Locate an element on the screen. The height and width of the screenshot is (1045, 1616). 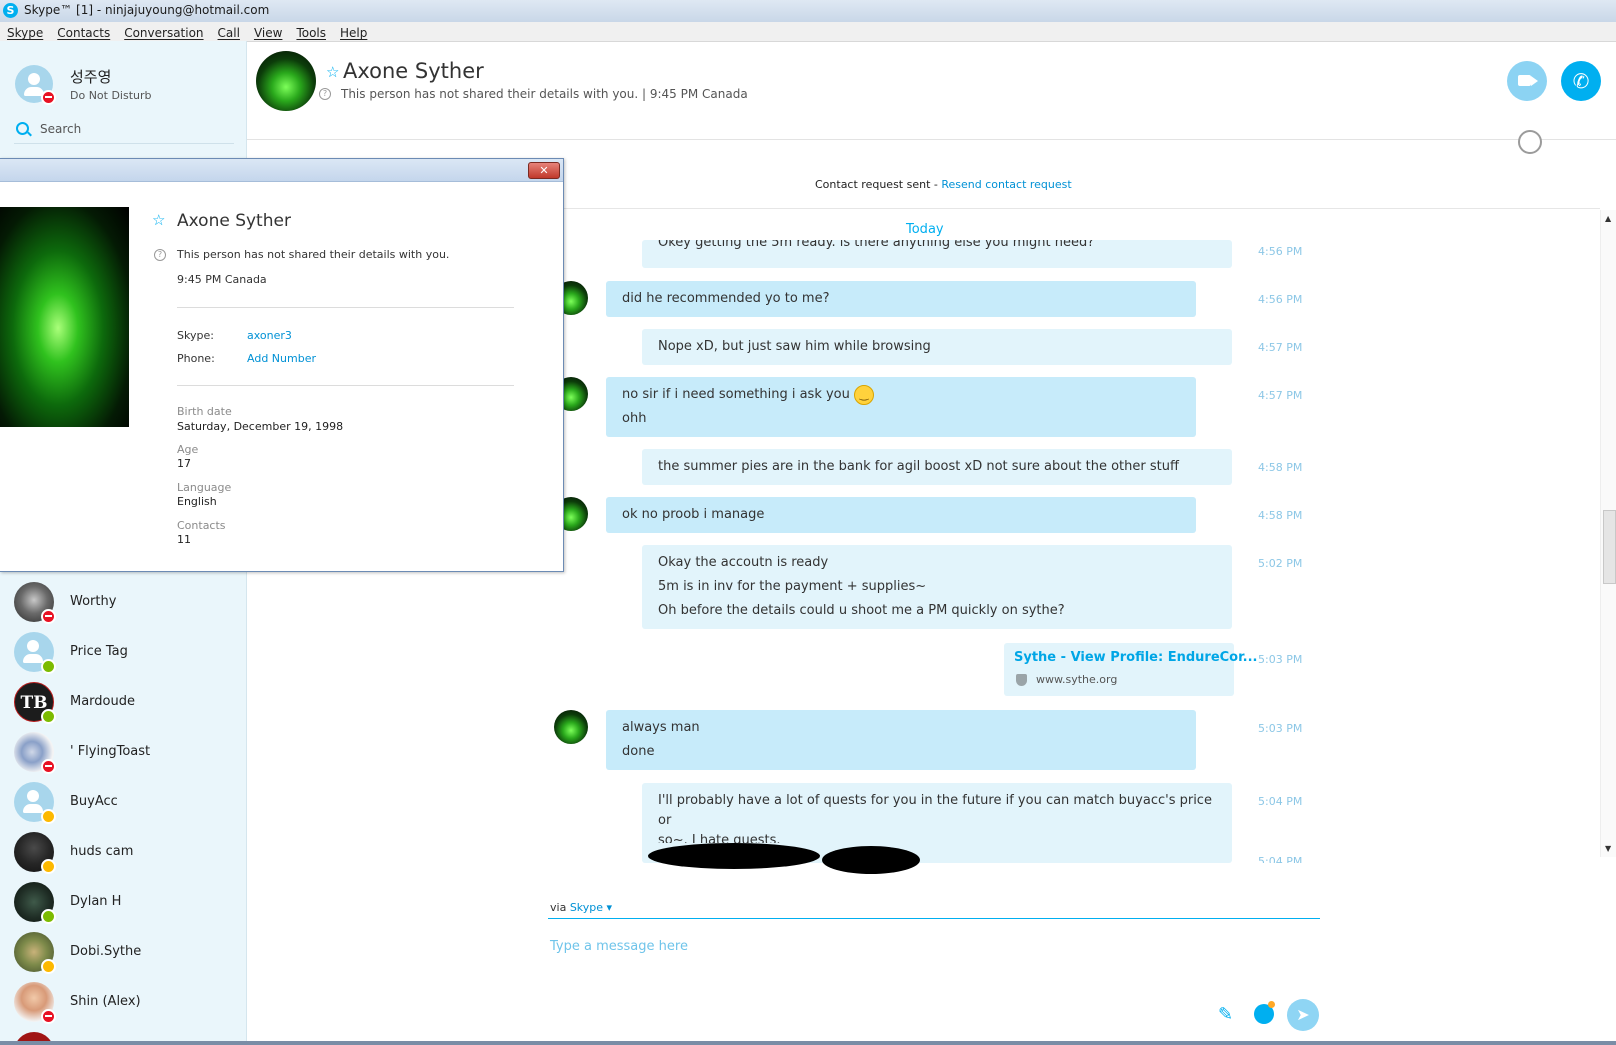
phone-icon: ✆ is located at coordinates (1581, 81).